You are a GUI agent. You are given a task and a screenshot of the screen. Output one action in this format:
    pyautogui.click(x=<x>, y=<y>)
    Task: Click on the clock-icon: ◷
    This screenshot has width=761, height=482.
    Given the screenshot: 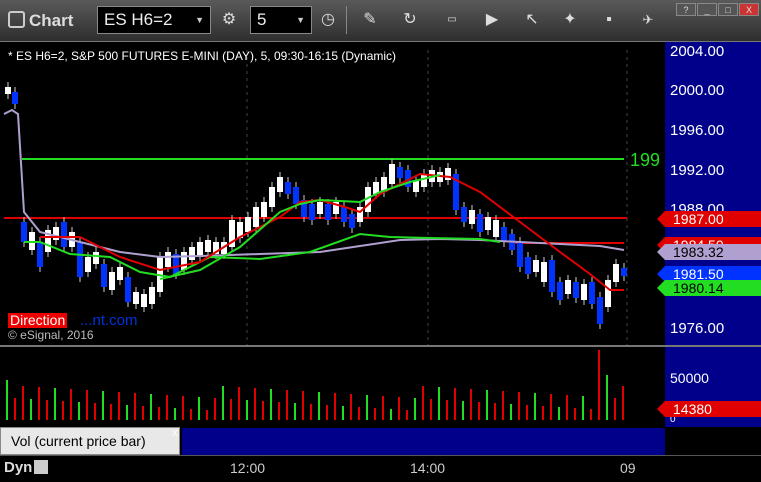 What is the action you would take?
    pyautogui.click(x=328, y=20)
    